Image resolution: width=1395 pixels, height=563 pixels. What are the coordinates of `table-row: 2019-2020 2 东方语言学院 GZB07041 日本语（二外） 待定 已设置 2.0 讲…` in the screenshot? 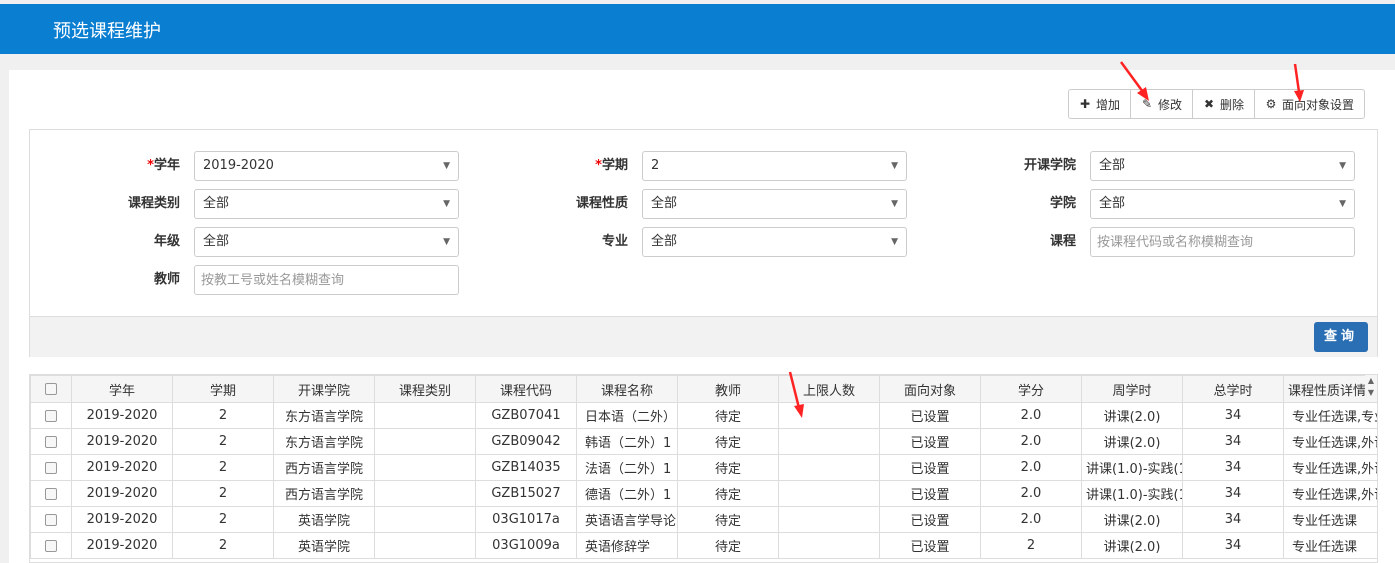 It's located at (703, 415).